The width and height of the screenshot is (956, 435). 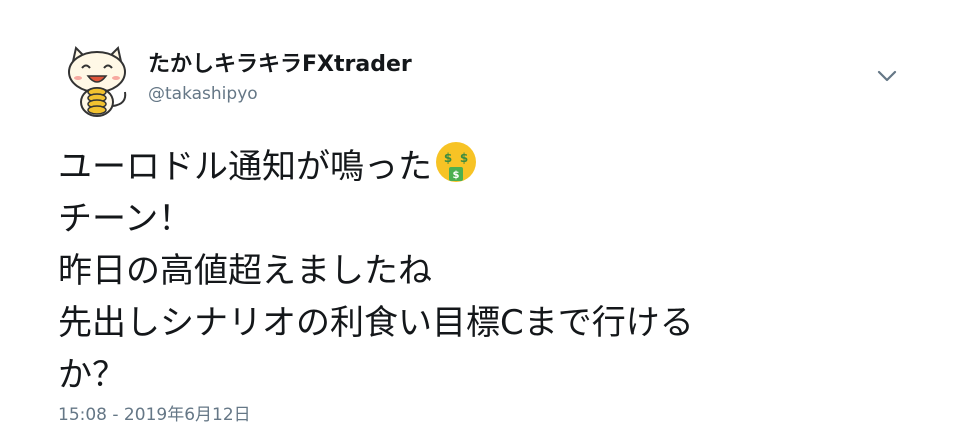 I want to click on tweet-menu-button, so click(x=887, y=76).